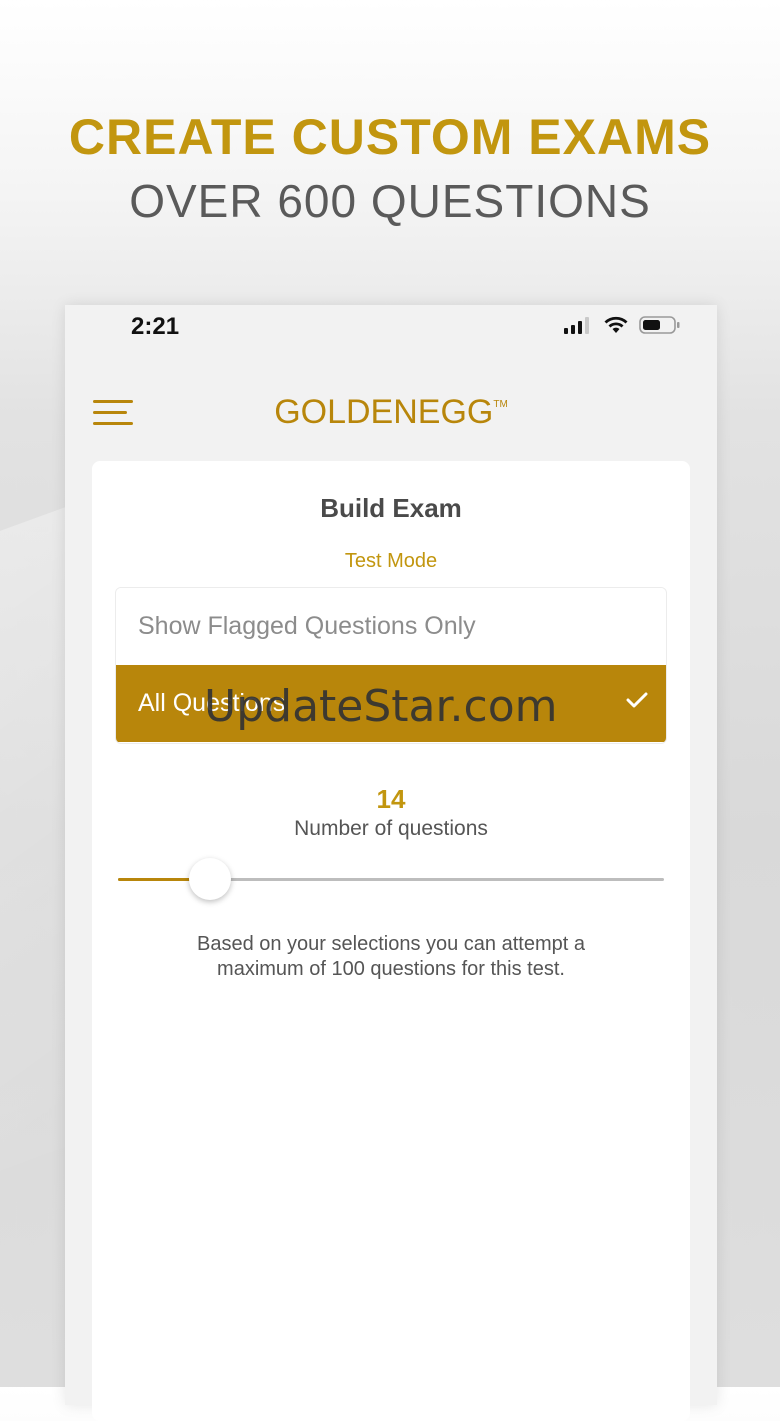 The image size is (780, 1421). What do you see at coordinates (637, 700) in the screenshot?
I see `checkmark-icon` at bounding box center [637, 700].